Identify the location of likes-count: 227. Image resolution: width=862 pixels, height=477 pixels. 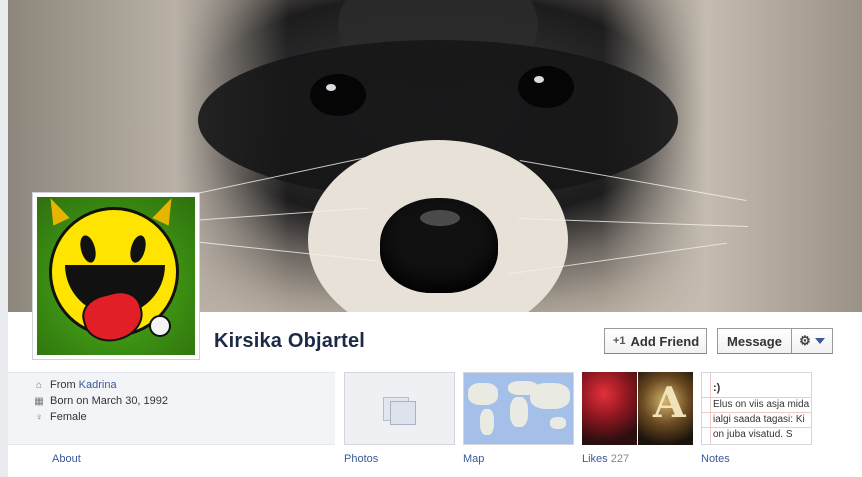
(620, 459).